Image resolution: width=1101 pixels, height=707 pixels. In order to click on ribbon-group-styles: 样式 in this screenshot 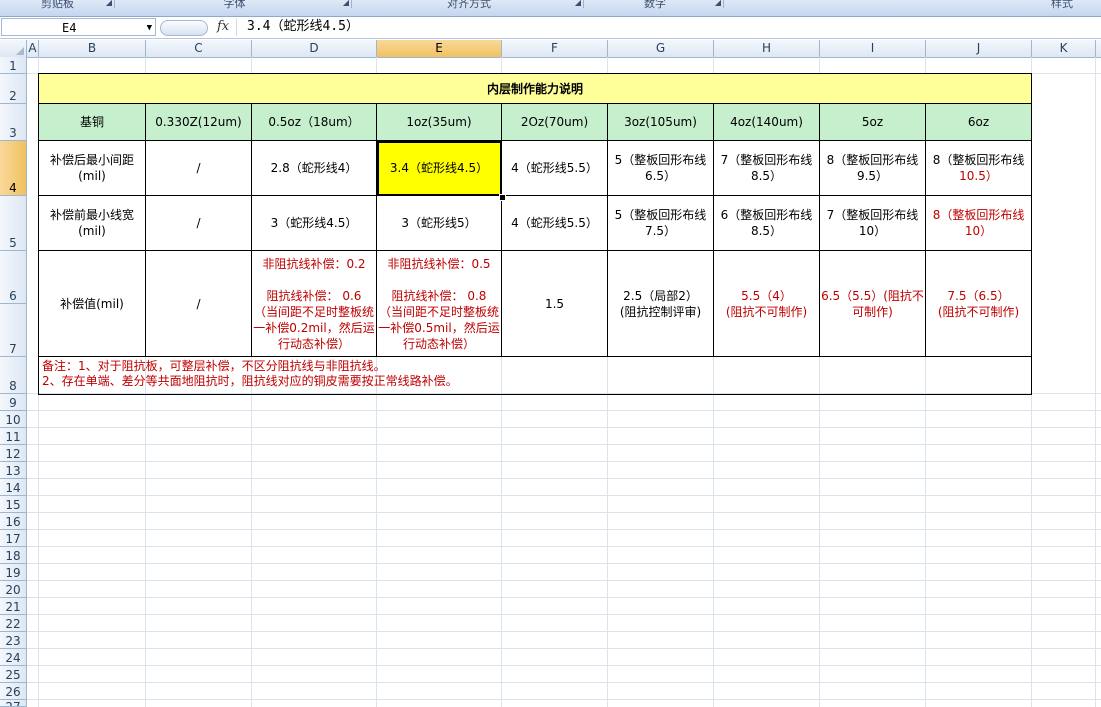, I will do `click(913, 5)`.